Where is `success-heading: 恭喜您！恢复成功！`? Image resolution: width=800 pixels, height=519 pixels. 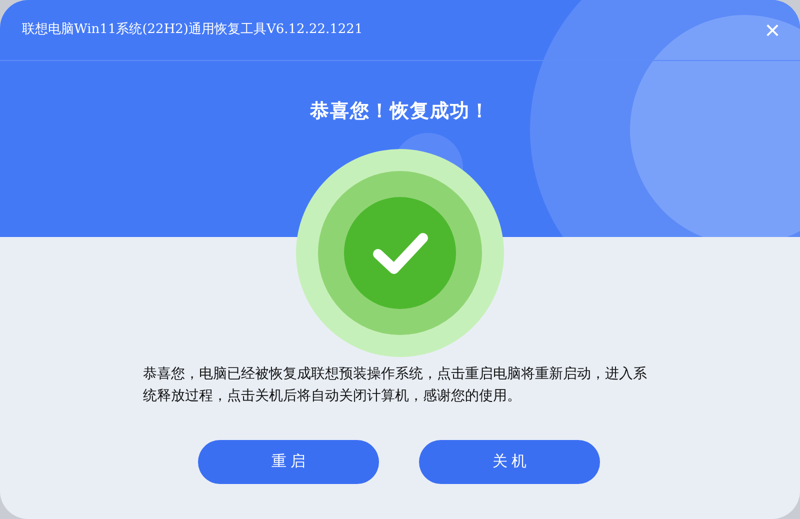
success-heading: 恭喜您！恢复成功！ is located at coordinates (399, 112).